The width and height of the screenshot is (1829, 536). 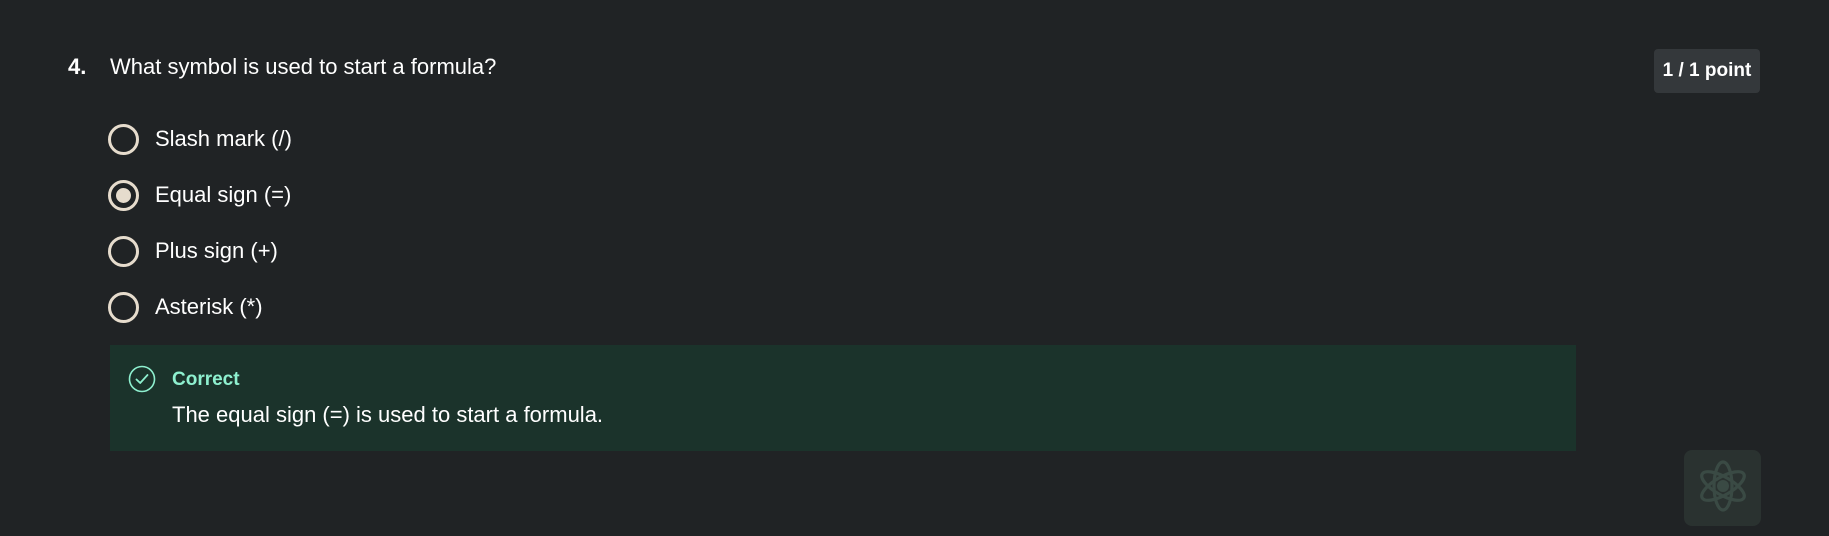 I want to click on coach-assistant-button, so click(x=1722, y=488).